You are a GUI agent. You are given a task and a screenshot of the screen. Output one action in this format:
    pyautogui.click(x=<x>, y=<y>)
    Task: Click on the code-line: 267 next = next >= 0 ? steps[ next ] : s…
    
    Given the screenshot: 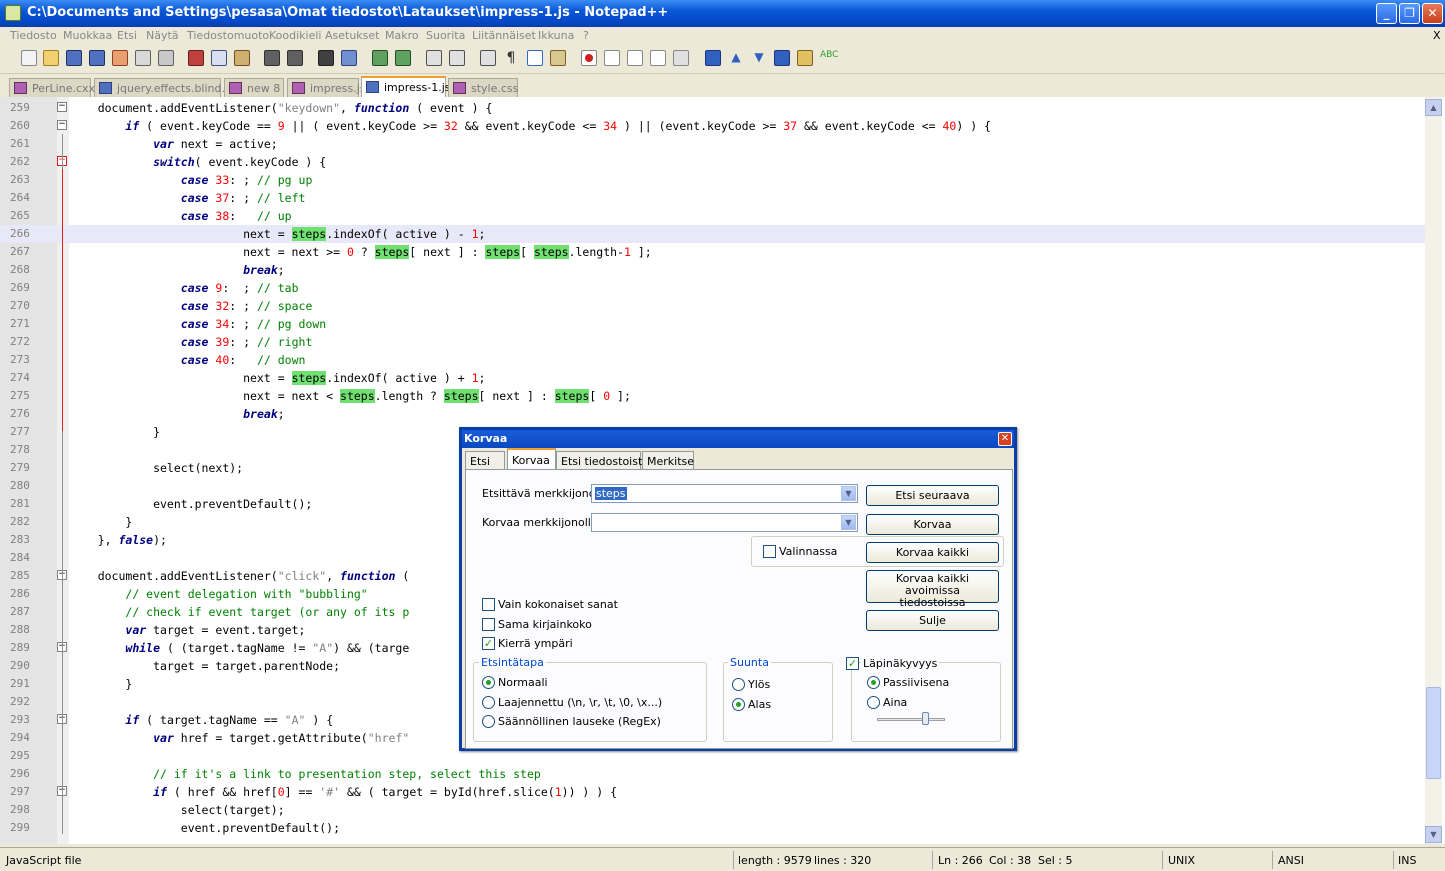 What is the action you would take?
    pyautogui.click(x=712, y=252)
    